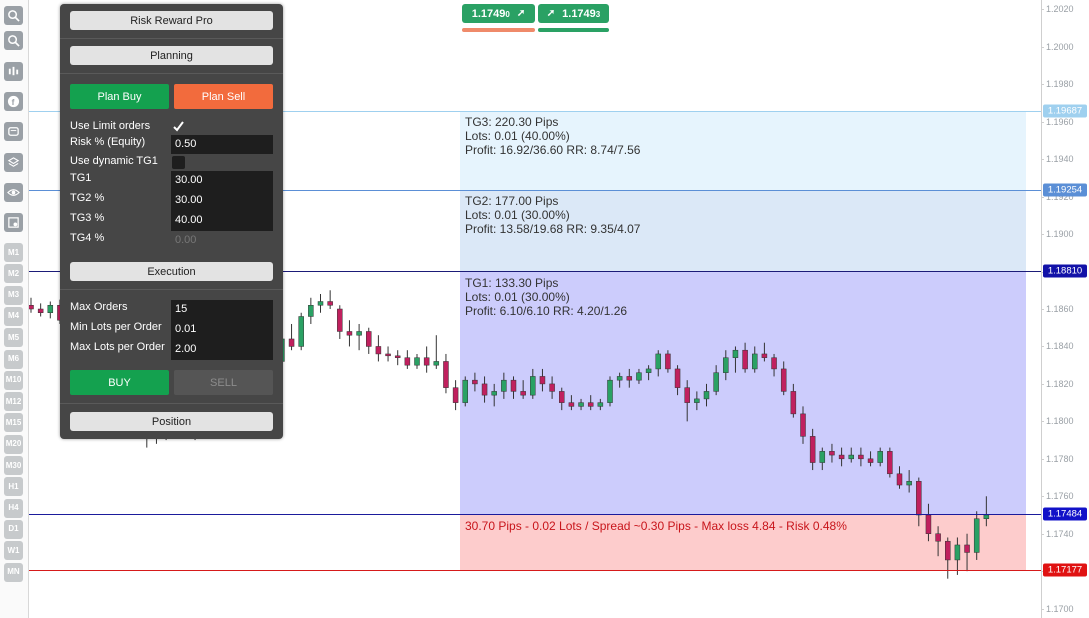 This screenshot has height=618, width=1089. What do you see at coordinates (512, 201) in the screenshot?
I see `tg2-pips: TG2: 177.00 Pips` at bounding box center [512, 201].